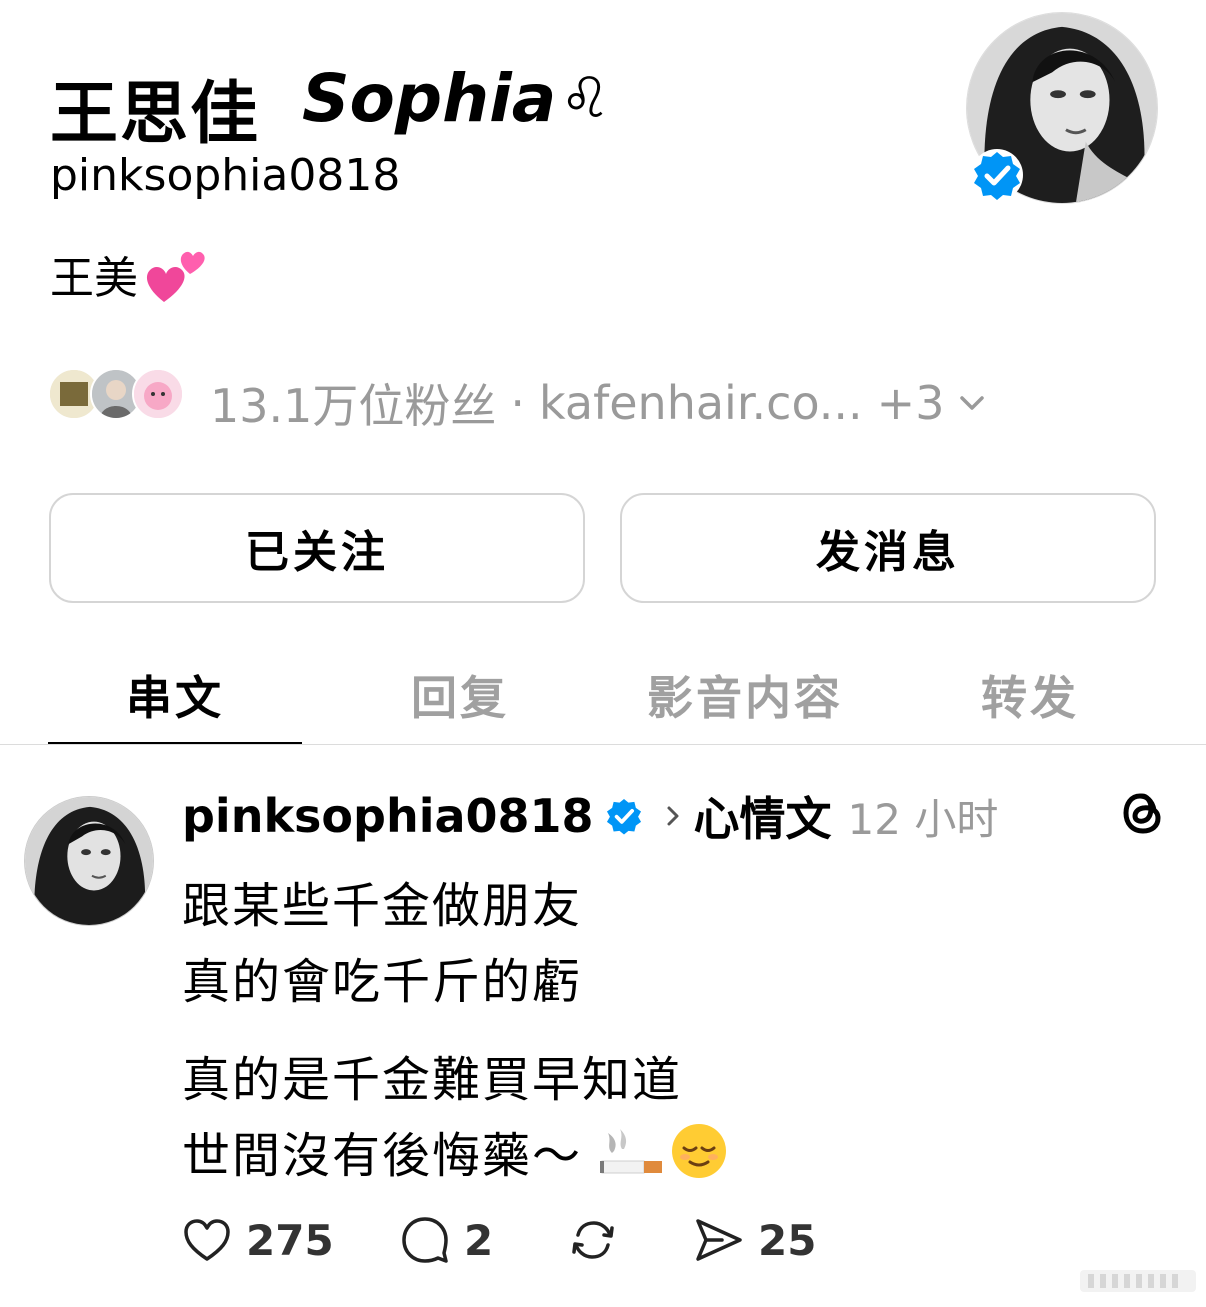 Image resolution: width=1206 pixels, height=1307 pixels. What do you see at coordinates (754, 1240) in the screenshot?
I see `share-button: 25` at bounding box center [754, 1240].